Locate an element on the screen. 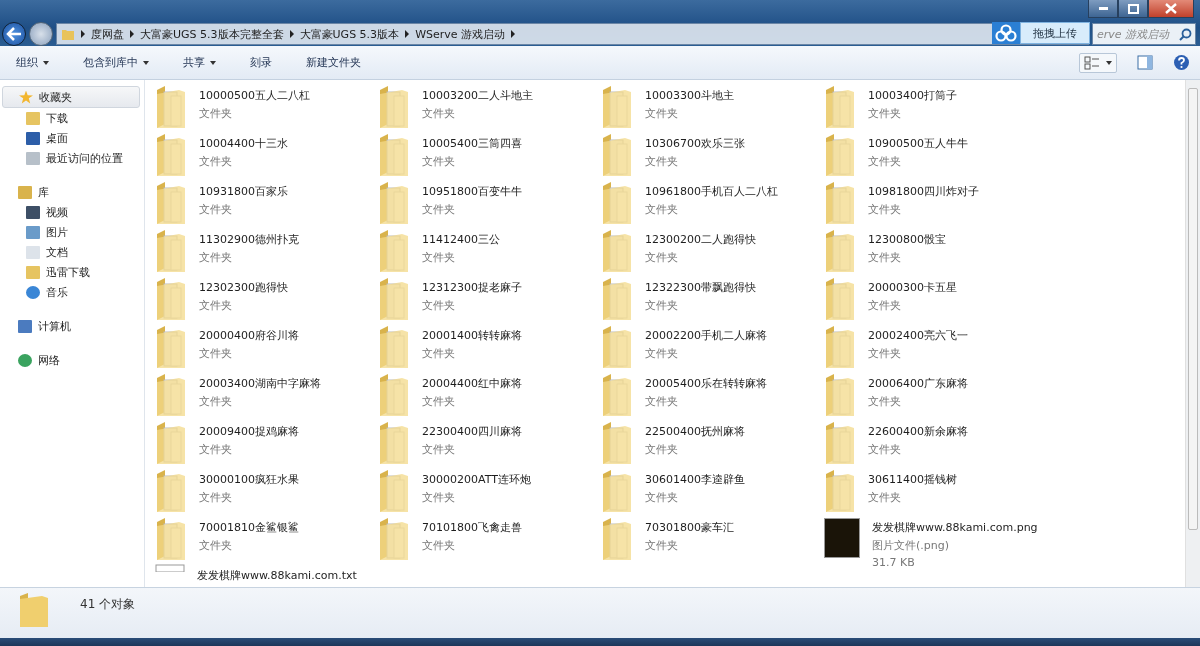 The image size is (1200, 646). file-name: 10931800百家乐 is located at coordinates (243, 191).